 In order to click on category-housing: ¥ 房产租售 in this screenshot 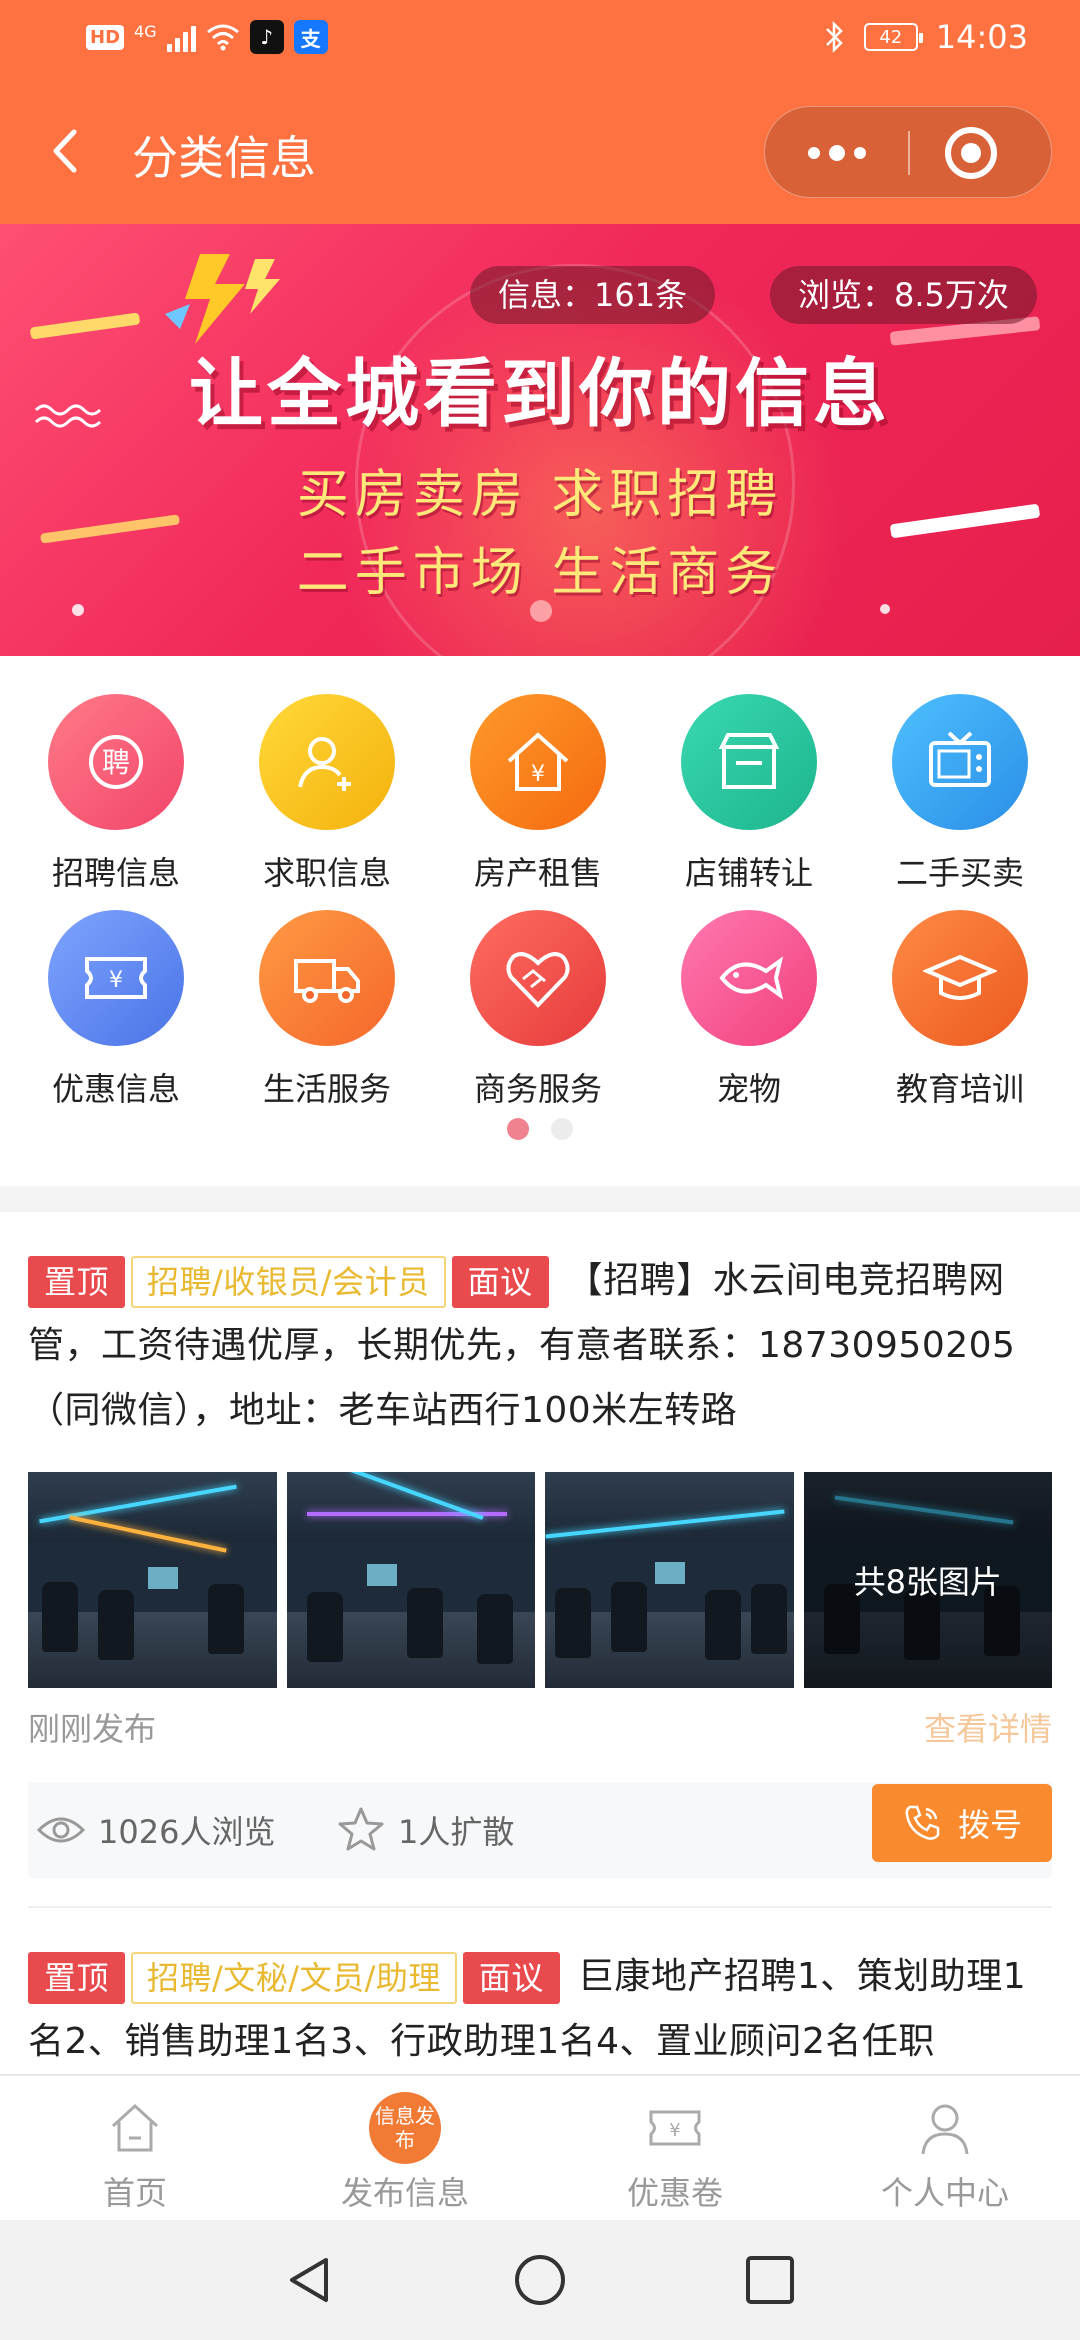, I will do `click(538, 774)`.